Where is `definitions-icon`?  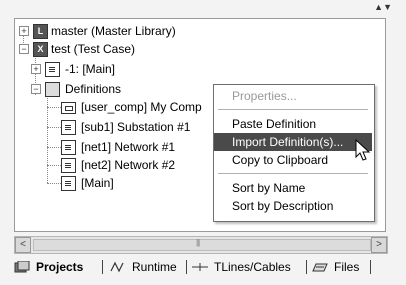 definitions-icon is located at coordinates (52, 89).